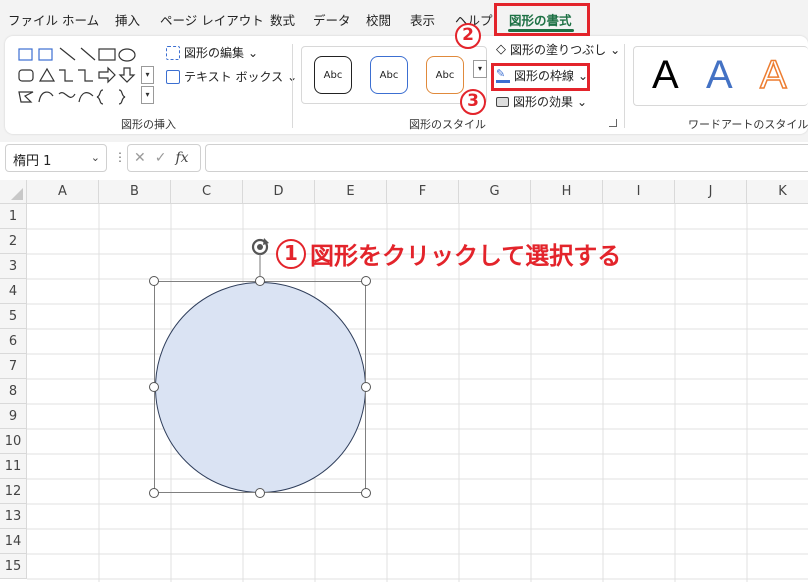 Image resolution: width=808 pixels, height=582 pixels. Describe the element at coordinates (13, 516) in the screenshot. I see `row-header: 13` at that location.